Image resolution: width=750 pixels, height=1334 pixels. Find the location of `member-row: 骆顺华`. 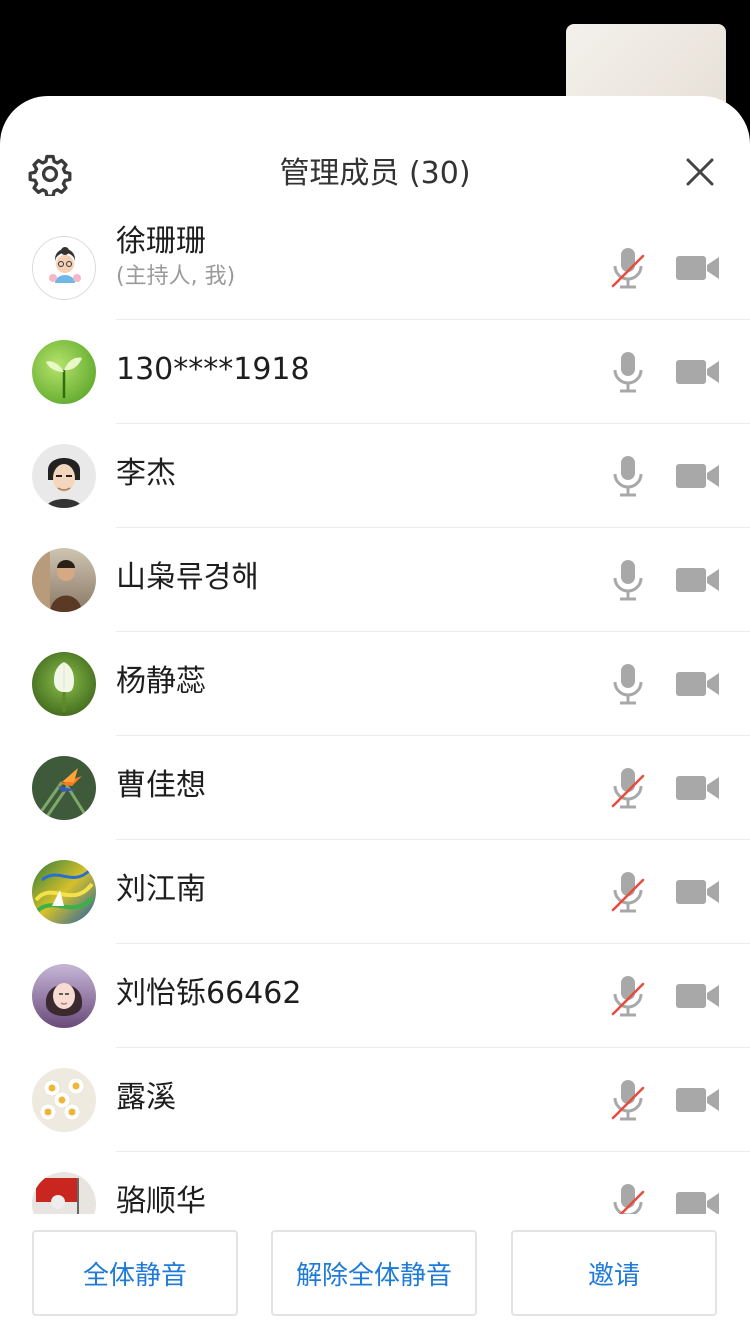

member-row: 骆顺华 is located at coordinates (375, 1183).